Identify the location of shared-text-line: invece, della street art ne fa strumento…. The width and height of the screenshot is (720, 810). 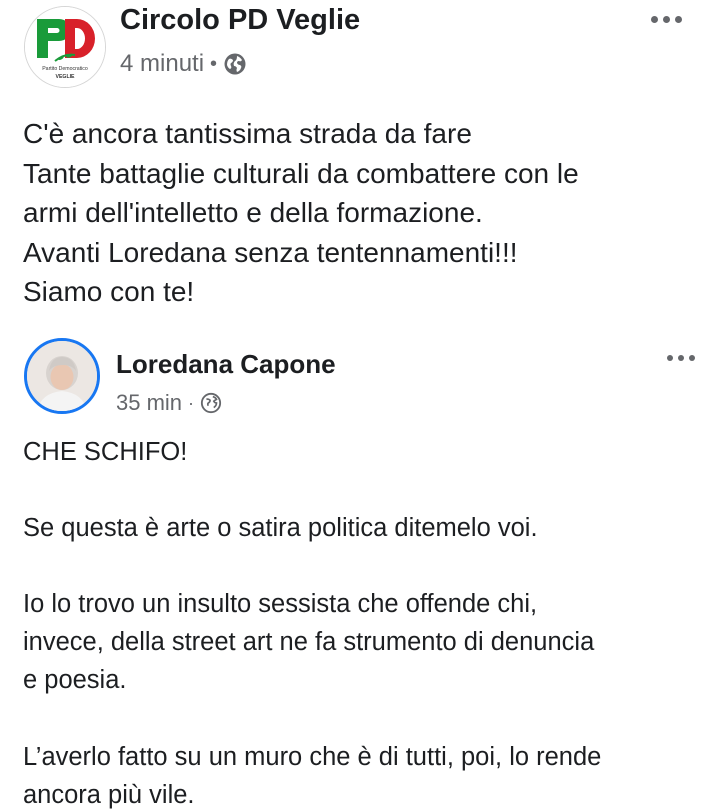
(309, 642).